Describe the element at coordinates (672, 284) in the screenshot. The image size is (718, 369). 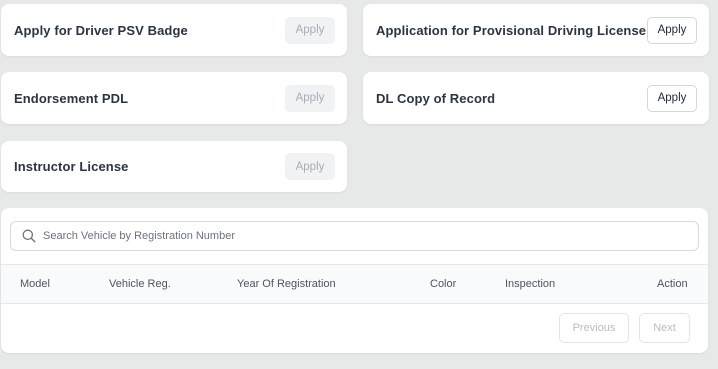
I see `column-header-action: Action` at that location.